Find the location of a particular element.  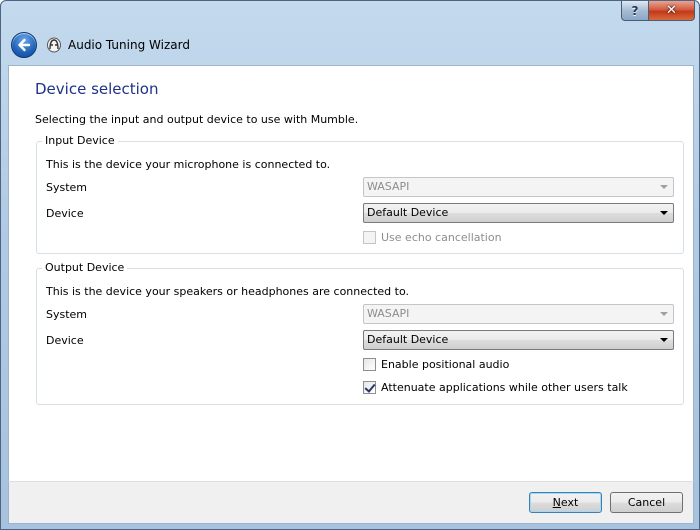

positional-audio-option: Enable positional audio is located at coordinates (436, 364).